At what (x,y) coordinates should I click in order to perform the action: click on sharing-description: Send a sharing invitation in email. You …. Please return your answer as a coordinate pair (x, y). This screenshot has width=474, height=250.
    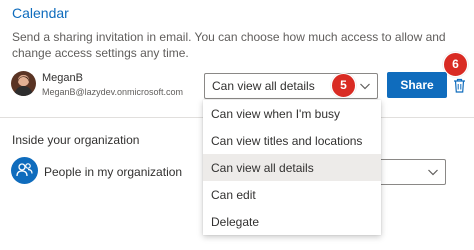
    Looking at the image, I should click on (229, 45).